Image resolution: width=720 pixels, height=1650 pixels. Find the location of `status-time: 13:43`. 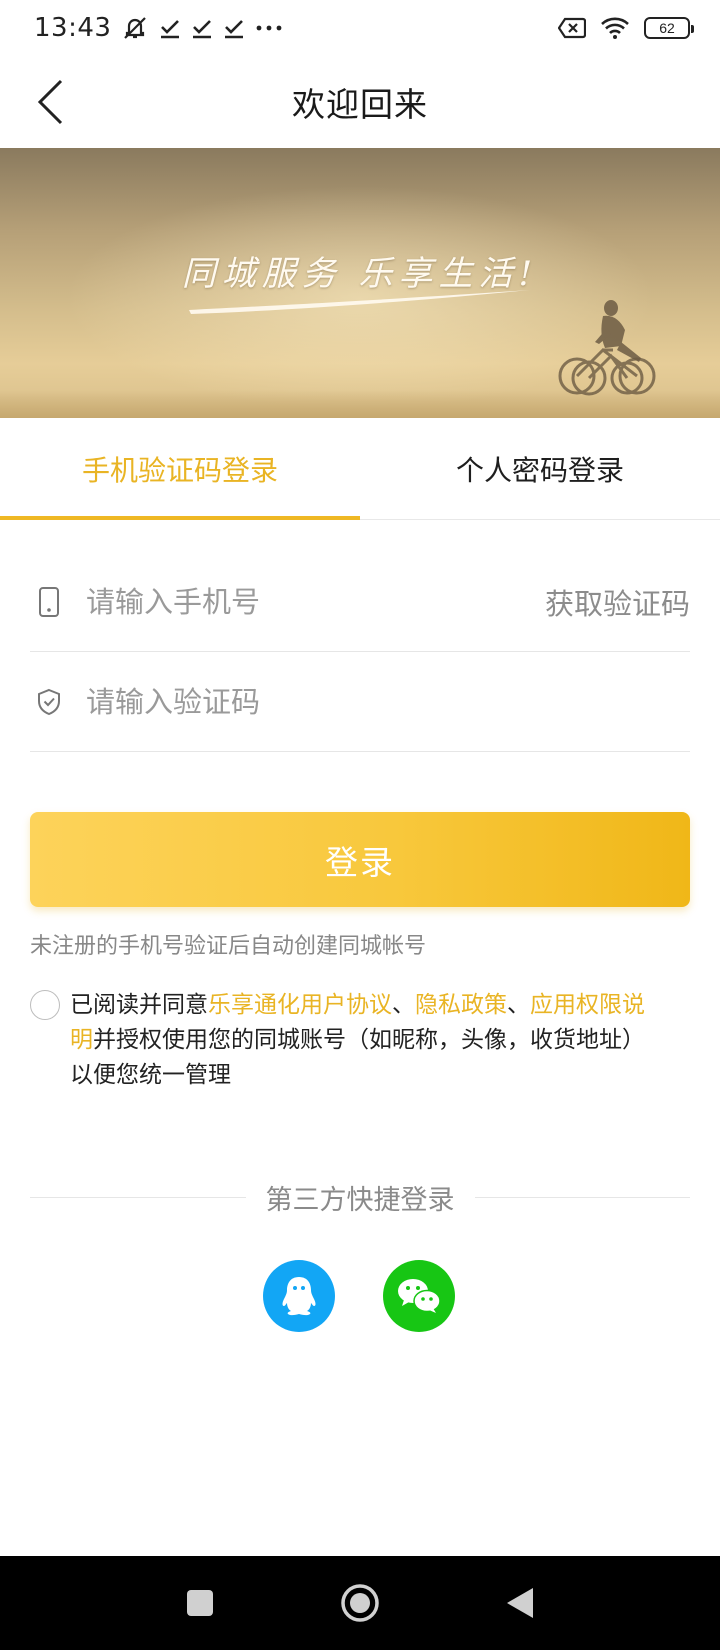

status-time: 13:43 is located at coordinates (73, 28).